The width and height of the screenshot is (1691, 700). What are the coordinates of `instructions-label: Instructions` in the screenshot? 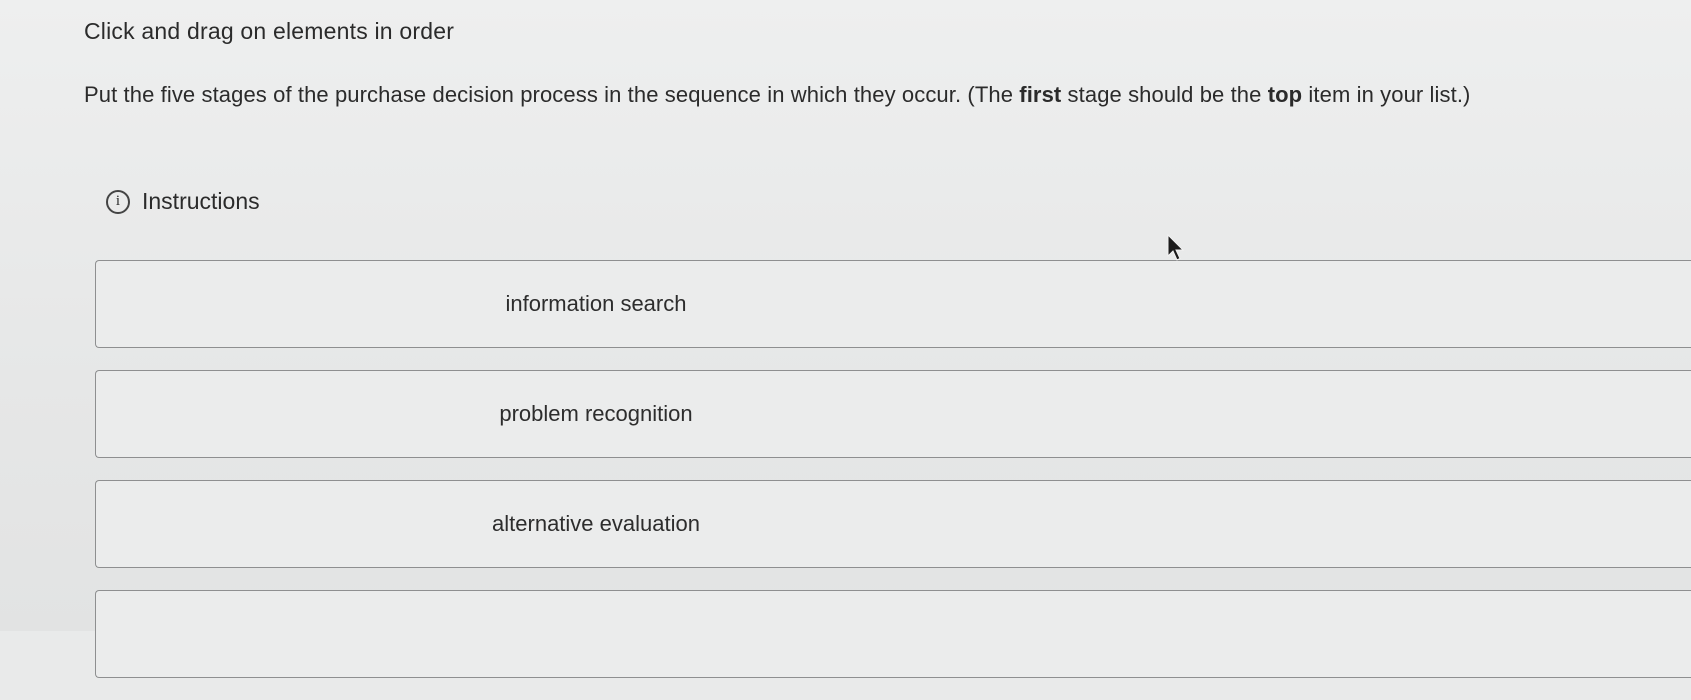 It's located at (201, 201).